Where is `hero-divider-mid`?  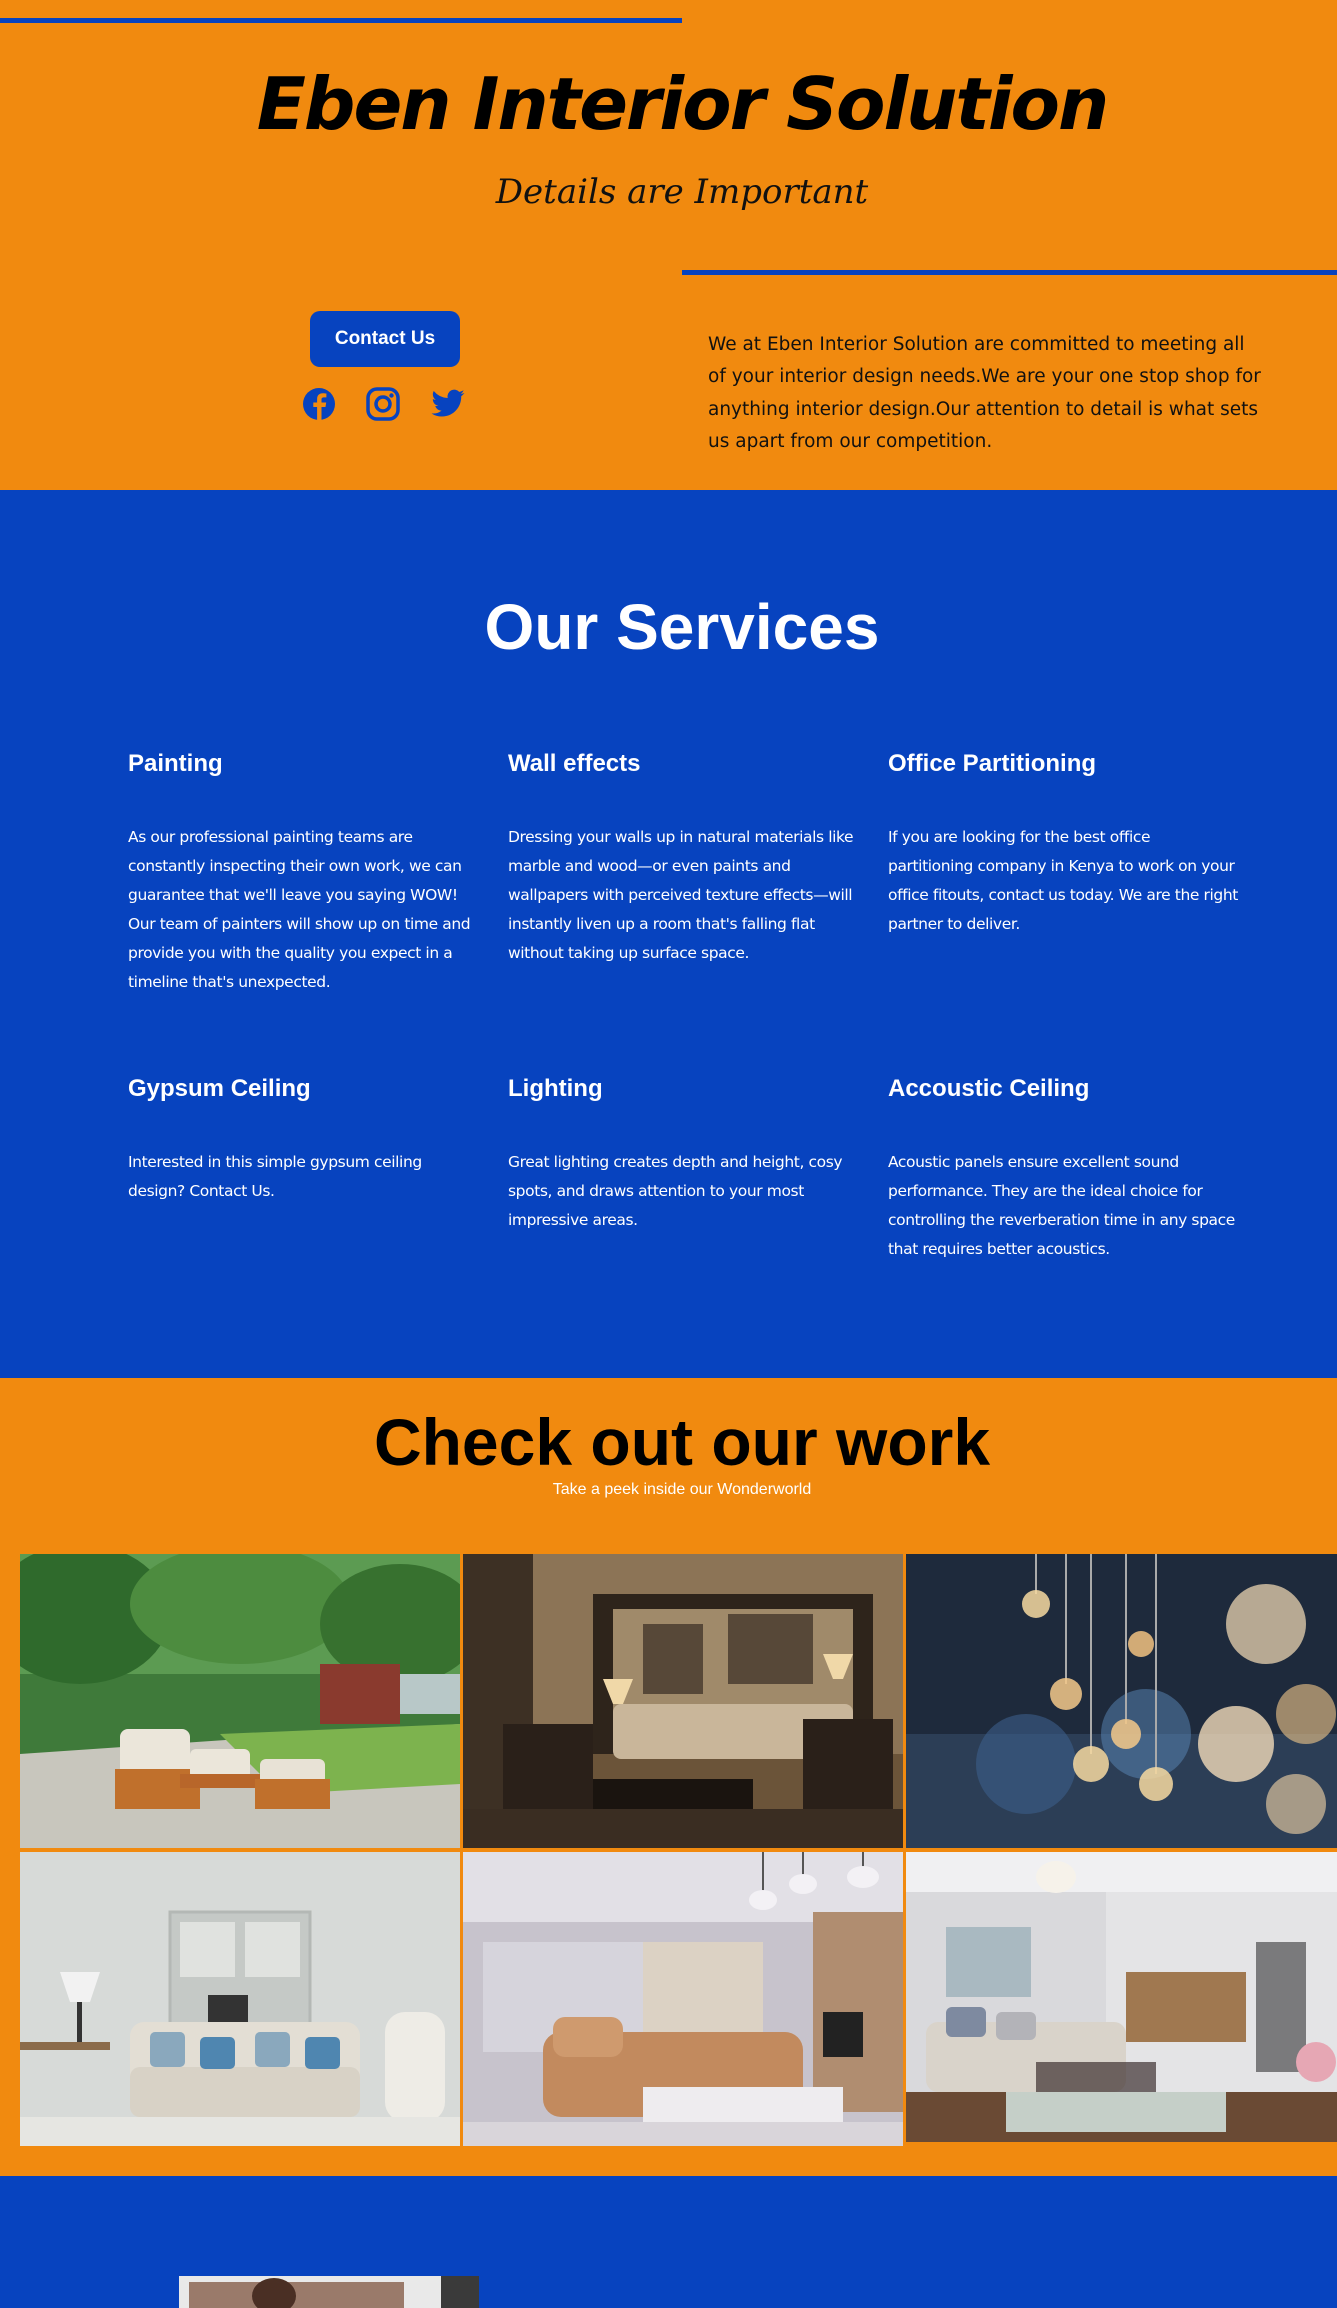 hero-divider-mid is located at coordinates (1009, 272).